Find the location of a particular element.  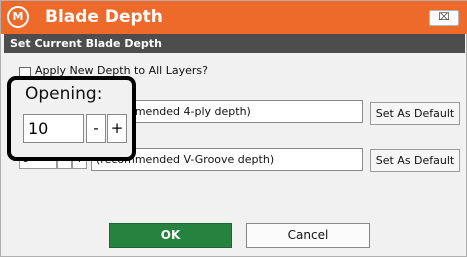

set-as-default-button-2: Set As Default is located at coordinates (415, 160).